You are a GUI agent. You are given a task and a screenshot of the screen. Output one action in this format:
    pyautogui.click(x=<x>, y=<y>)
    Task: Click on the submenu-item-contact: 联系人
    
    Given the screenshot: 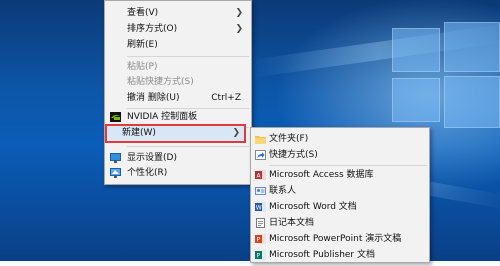 What is the action you would take?
    pyautogui.click(x=340, y=191)
    